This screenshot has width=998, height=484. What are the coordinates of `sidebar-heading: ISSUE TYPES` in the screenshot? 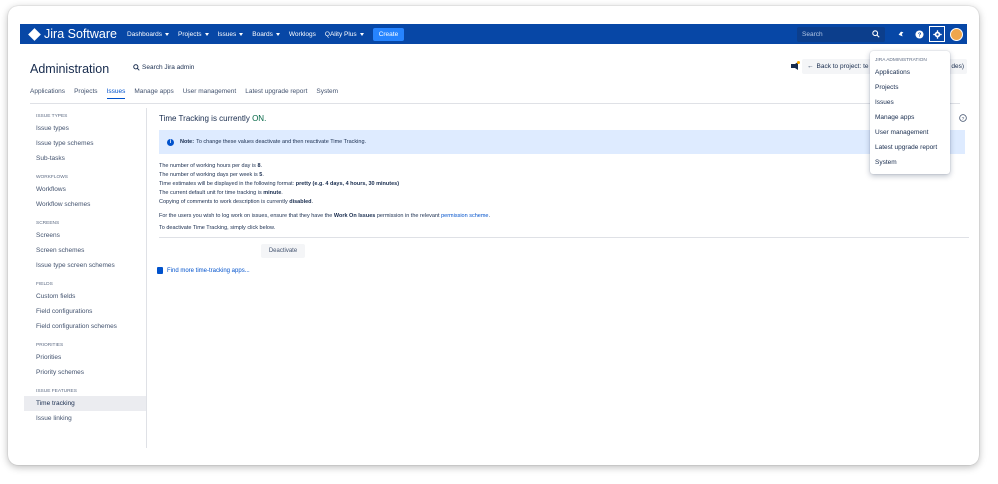 It's located at (52, 116).